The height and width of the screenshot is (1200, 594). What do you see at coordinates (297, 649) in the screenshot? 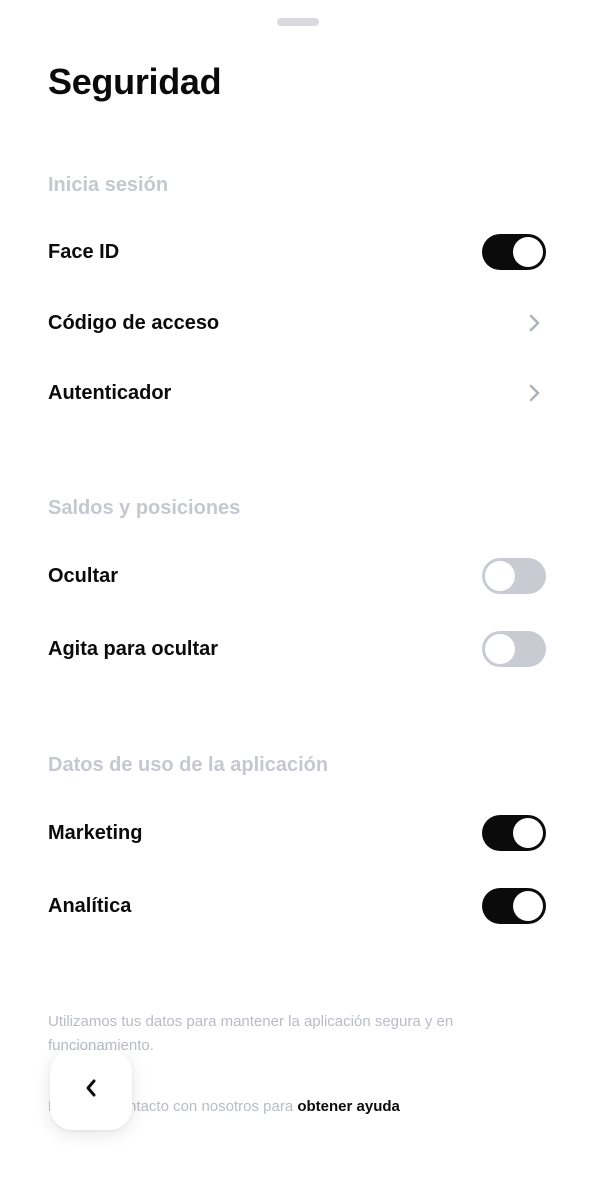
I see `row-agita-para-ocultar: Agita para ocultar` at bounding box center [297, 649].